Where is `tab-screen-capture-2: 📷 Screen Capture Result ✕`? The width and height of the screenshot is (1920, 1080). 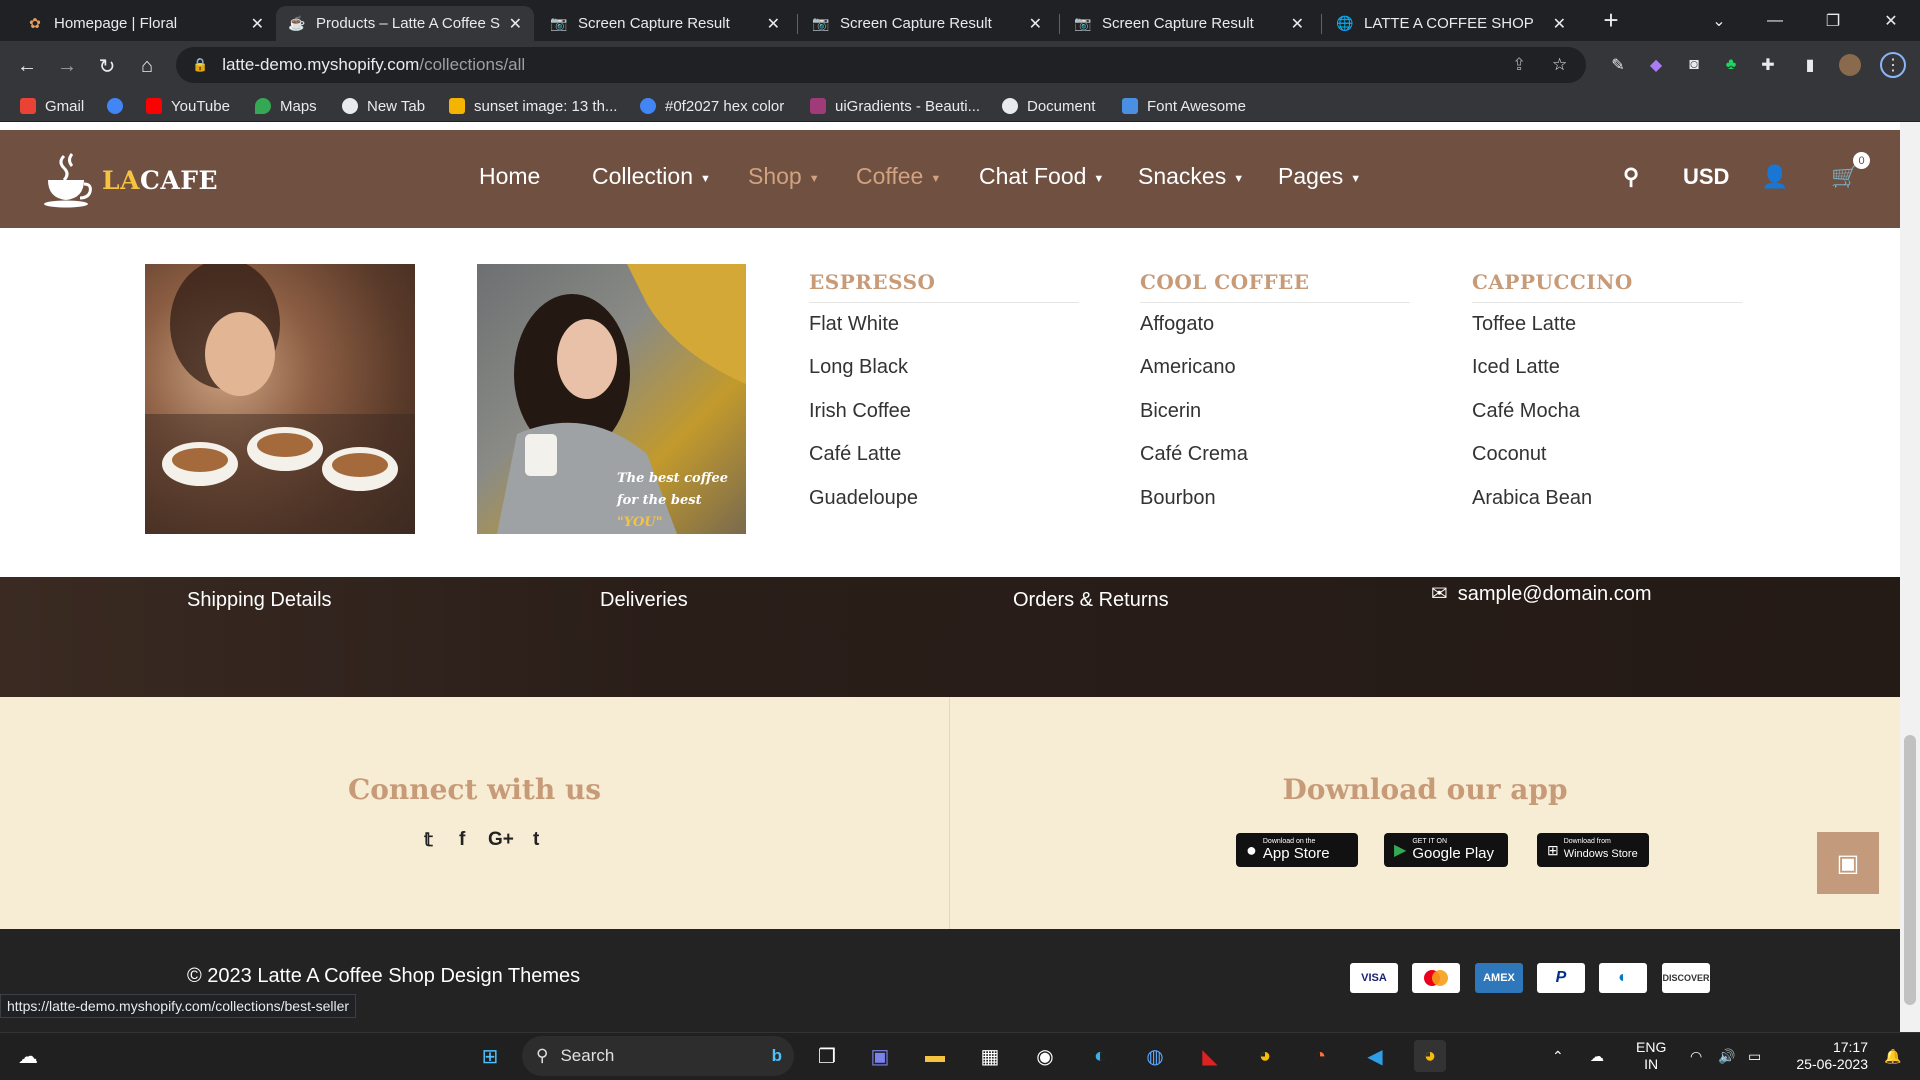 tab-screen-capture-2: 📷 Screen Capture Result ✕ is located at coordinates (927, 23).